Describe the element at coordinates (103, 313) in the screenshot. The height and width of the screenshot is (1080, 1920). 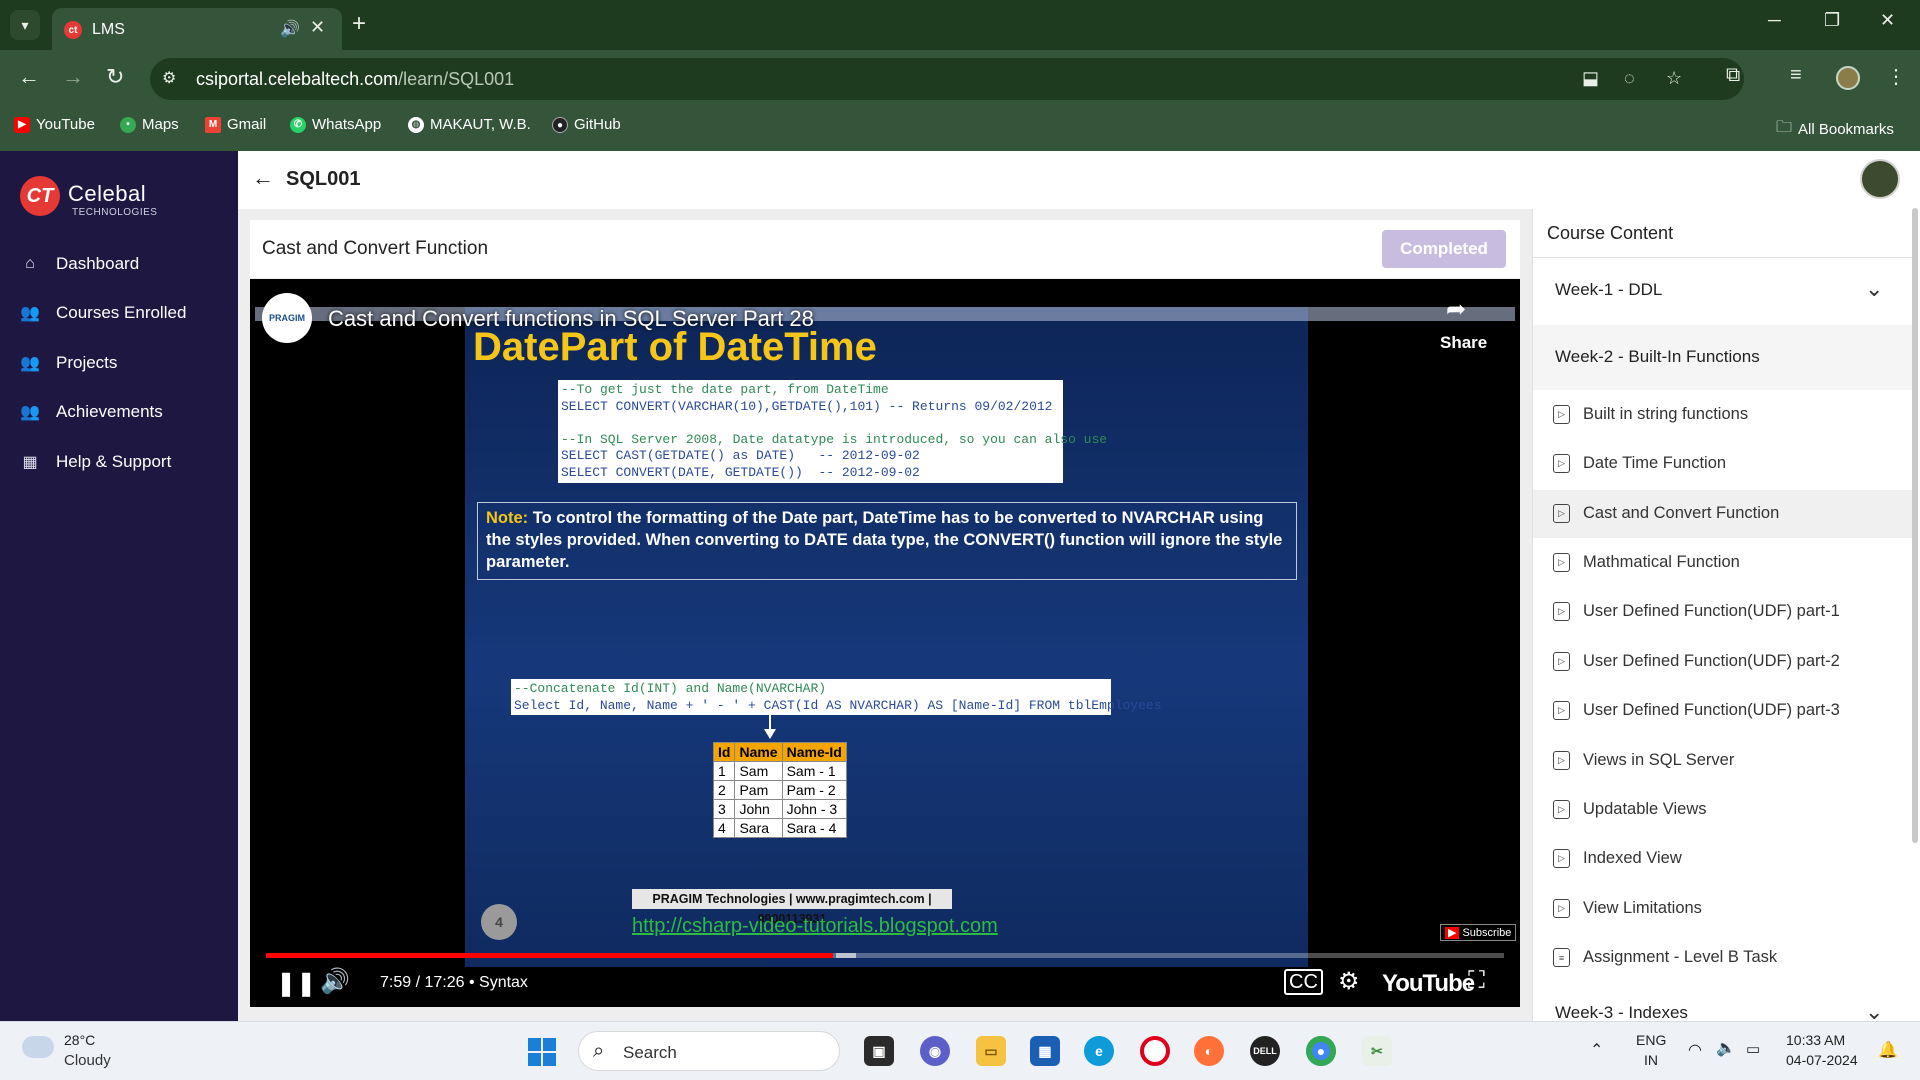
I see `sidebar-item-courses: 👥 Courses Enrolled` at that location.